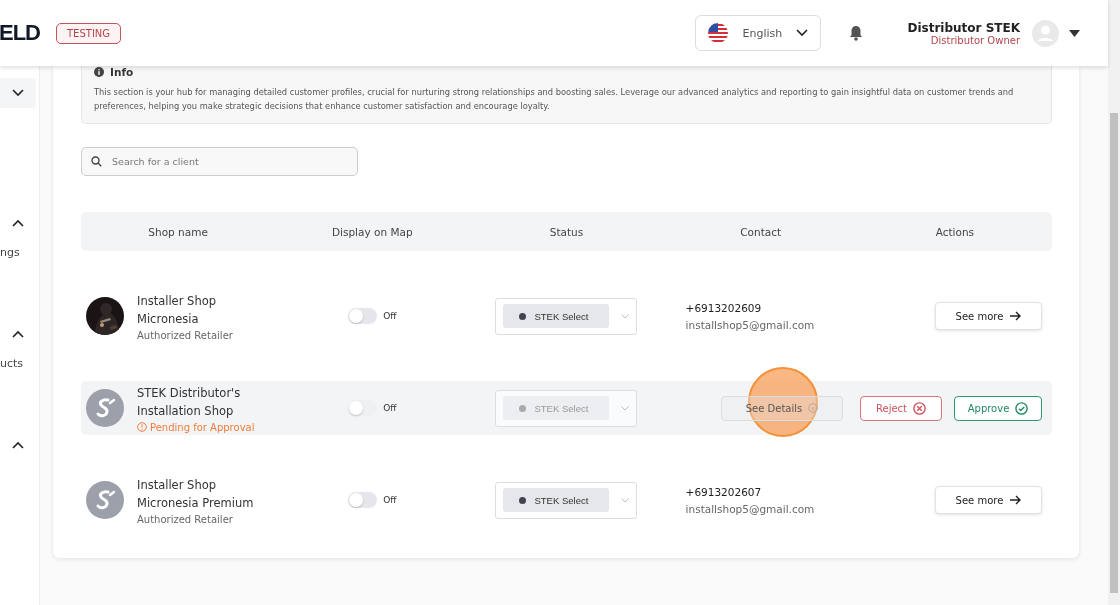  What do you see at coordinates (813, 408) in the screenshot?
I see `info-icon` at bounding box center [813, 408].